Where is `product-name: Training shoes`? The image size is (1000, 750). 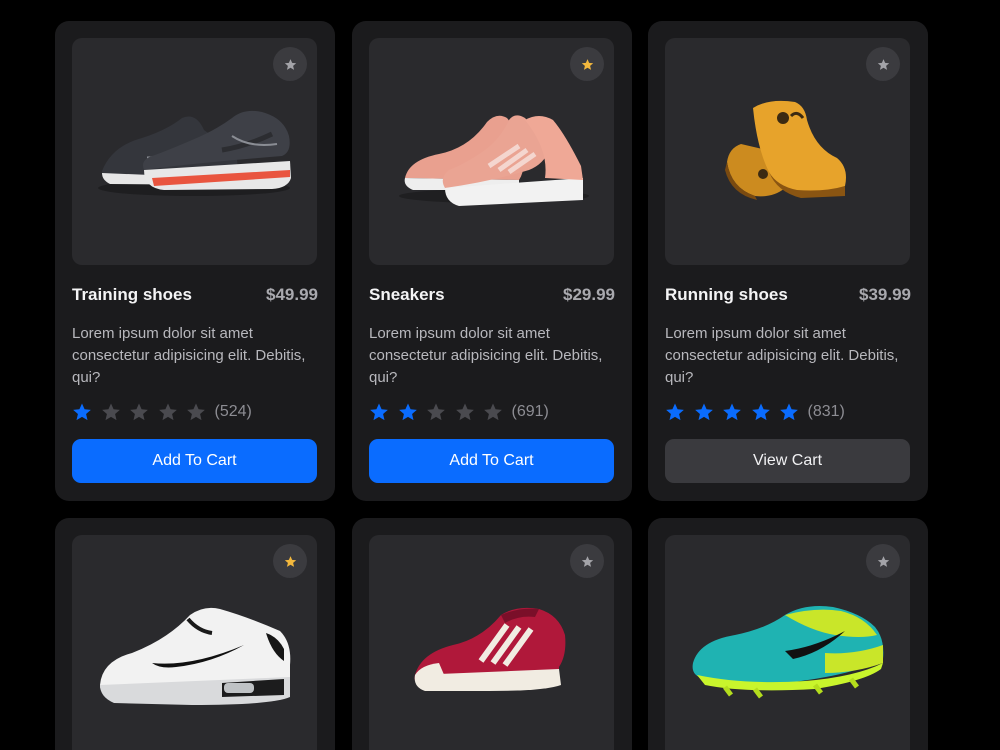 product-name: Training shoes is located at coordinates (132, 294).